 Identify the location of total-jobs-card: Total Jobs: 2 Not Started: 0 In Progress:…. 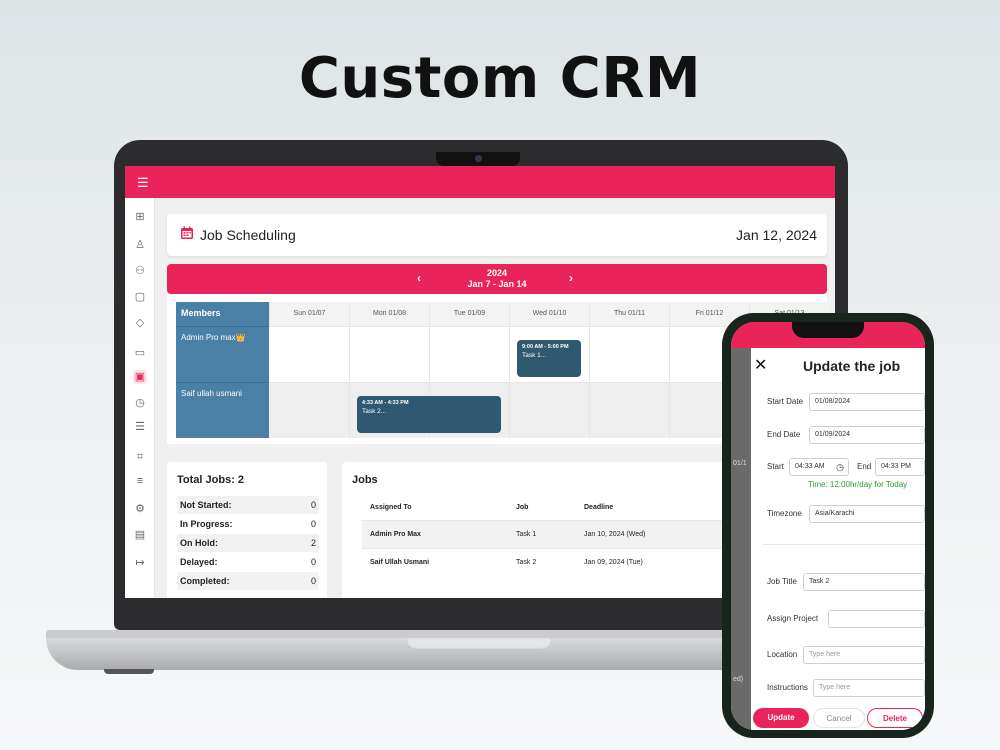
(247, 530).